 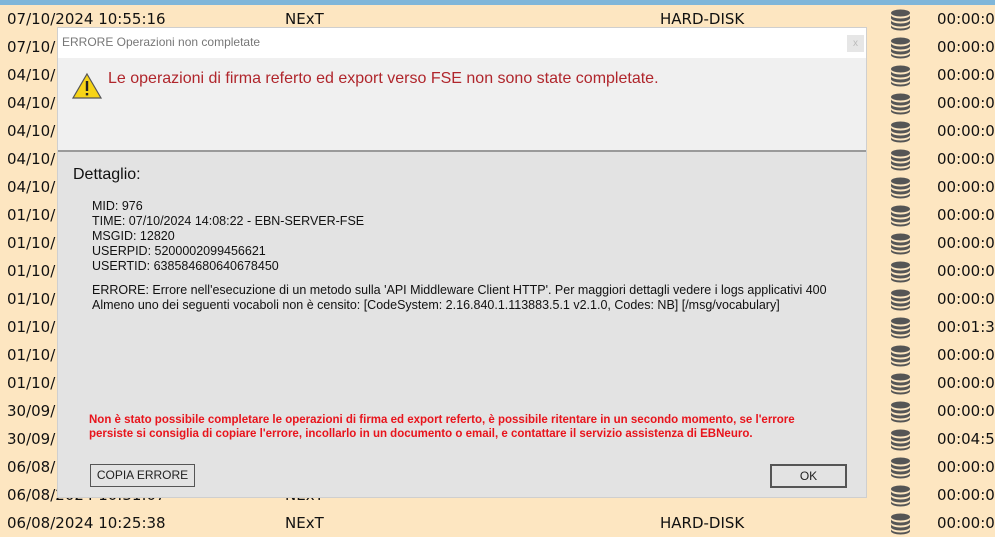 What do you see at coordinates (855, 43) in the screenshot?
I see `close-button: x` at bounding box center [855, 43].